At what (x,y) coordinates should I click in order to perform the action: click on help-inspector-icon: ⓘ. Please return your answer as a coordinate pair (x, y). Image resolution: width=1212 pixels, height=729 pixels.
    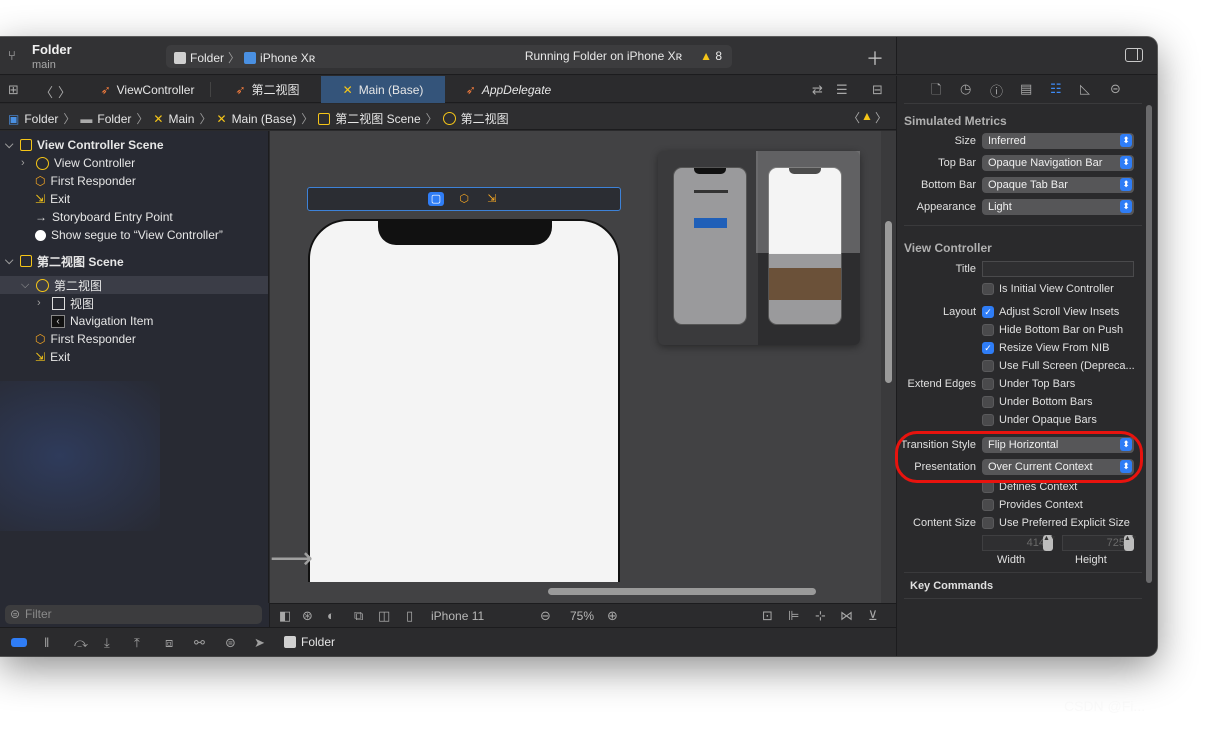
    Looking at the image, I should click on (996, 90).